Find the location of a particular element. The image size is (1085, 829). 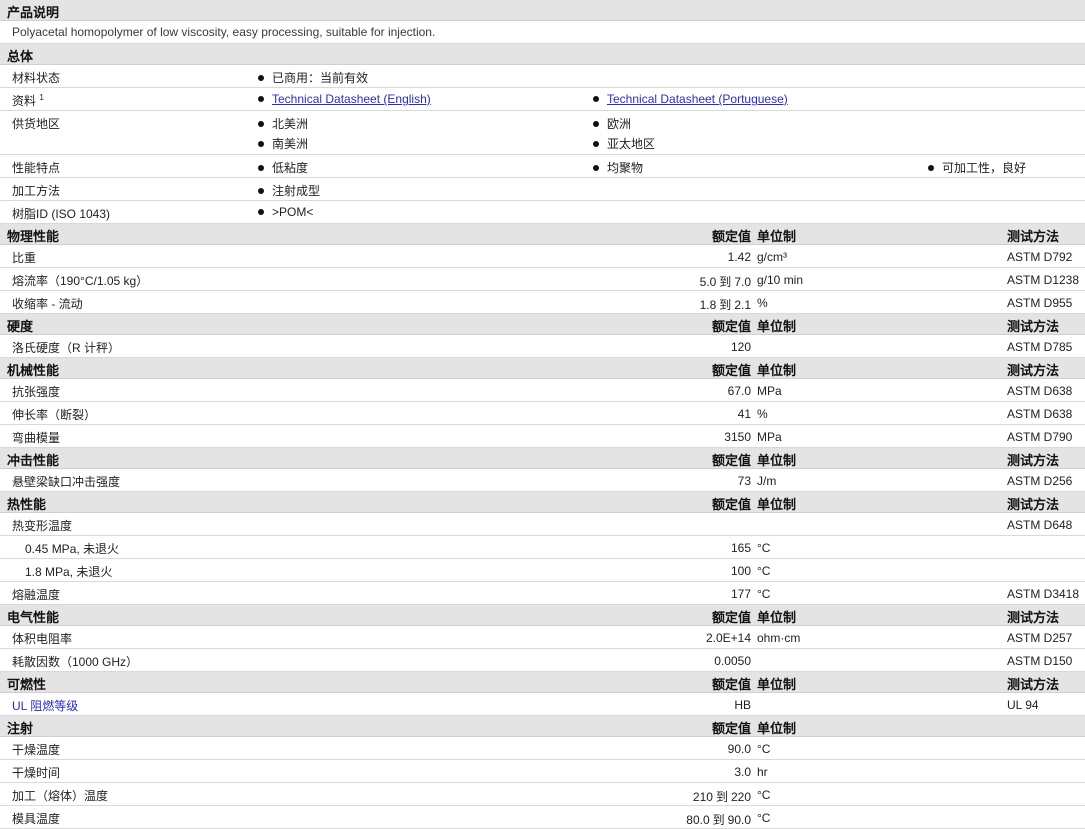

test-method: ASTM D257 is located at coordinates (1040, 638).